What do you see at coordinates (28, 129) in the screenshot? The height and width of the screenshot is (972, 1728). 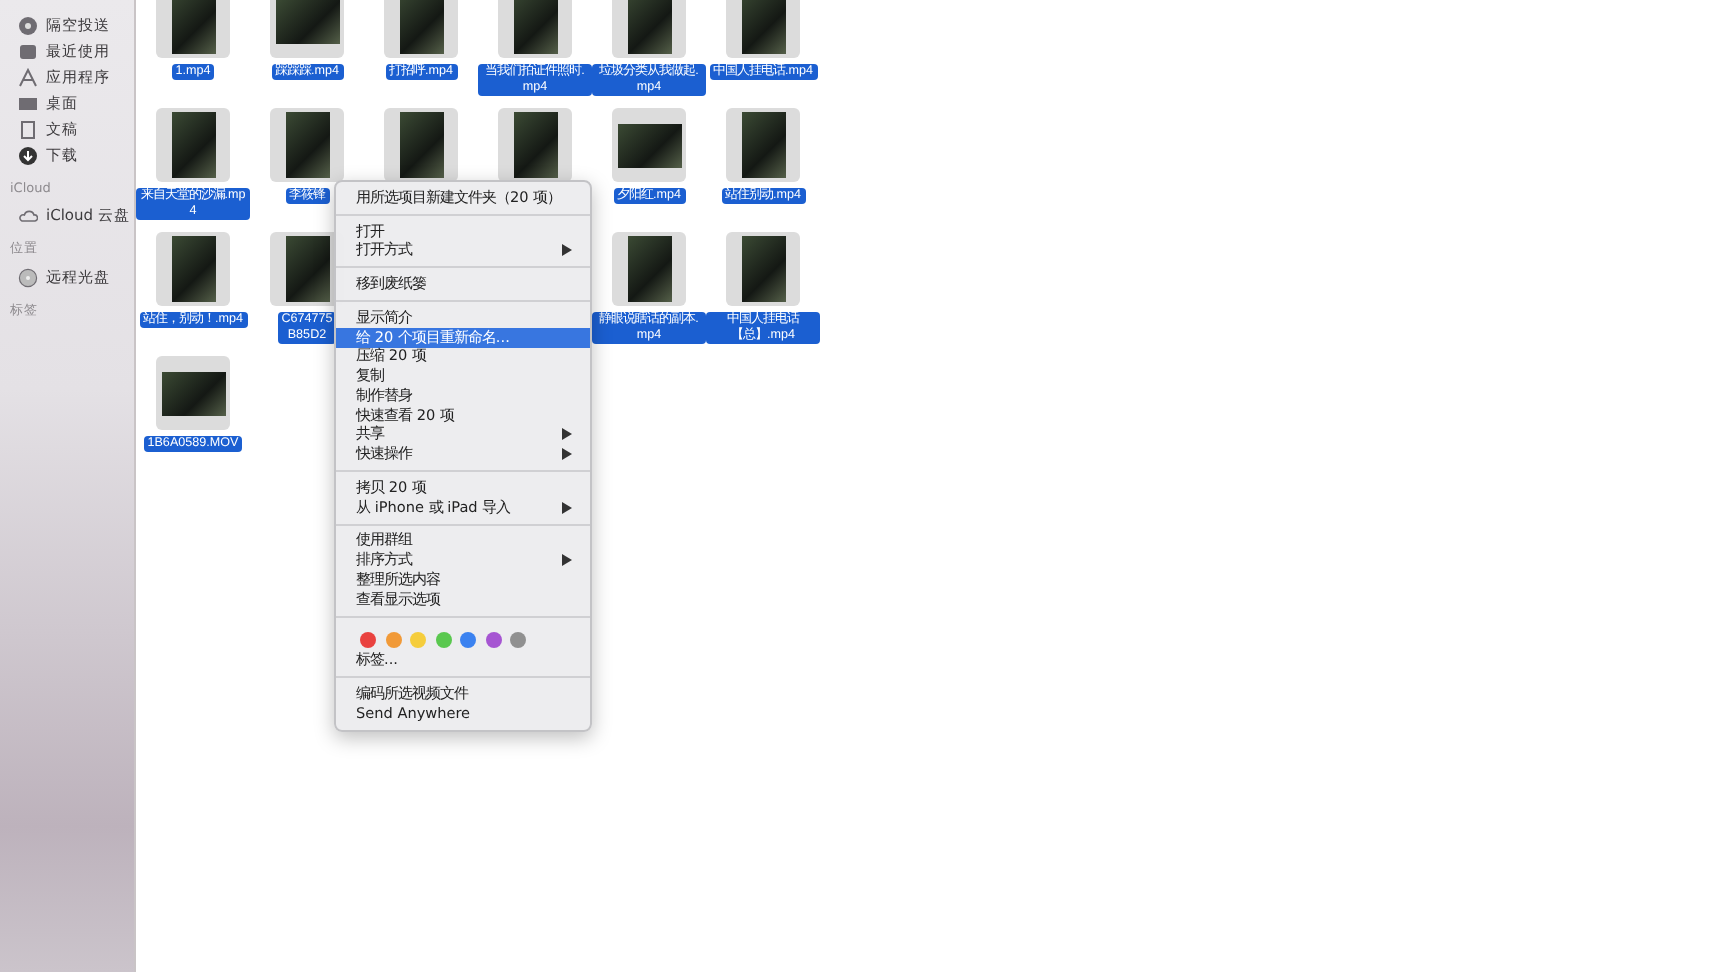 I see `document-icon` at bounding box center [28, 129].